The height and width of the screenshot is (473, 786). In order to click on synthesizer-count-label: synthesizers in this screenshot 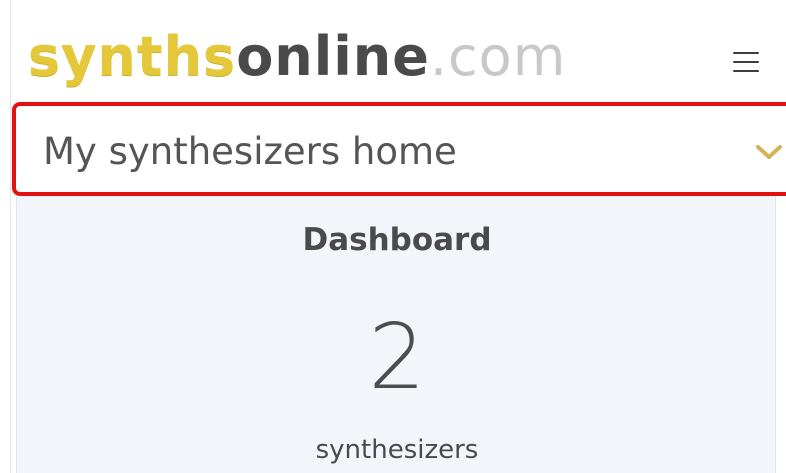, I will do `click(397, 450)`.